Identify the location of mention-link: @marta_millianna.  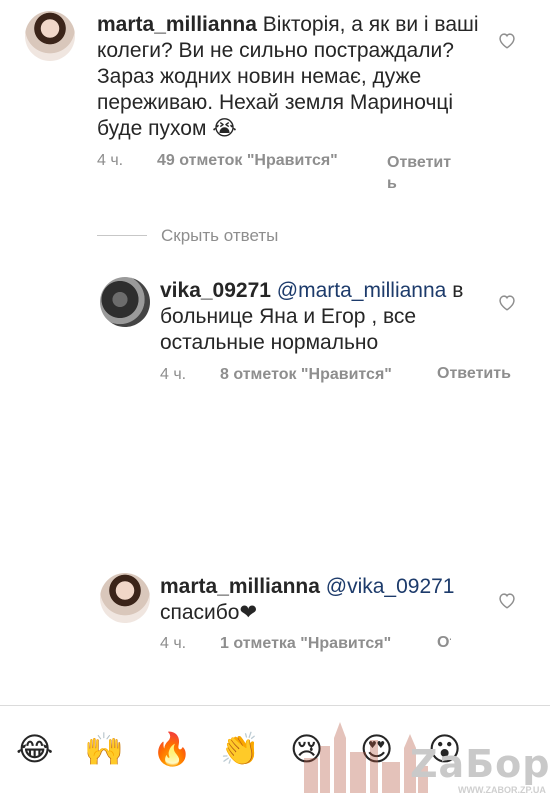
(362, 290).